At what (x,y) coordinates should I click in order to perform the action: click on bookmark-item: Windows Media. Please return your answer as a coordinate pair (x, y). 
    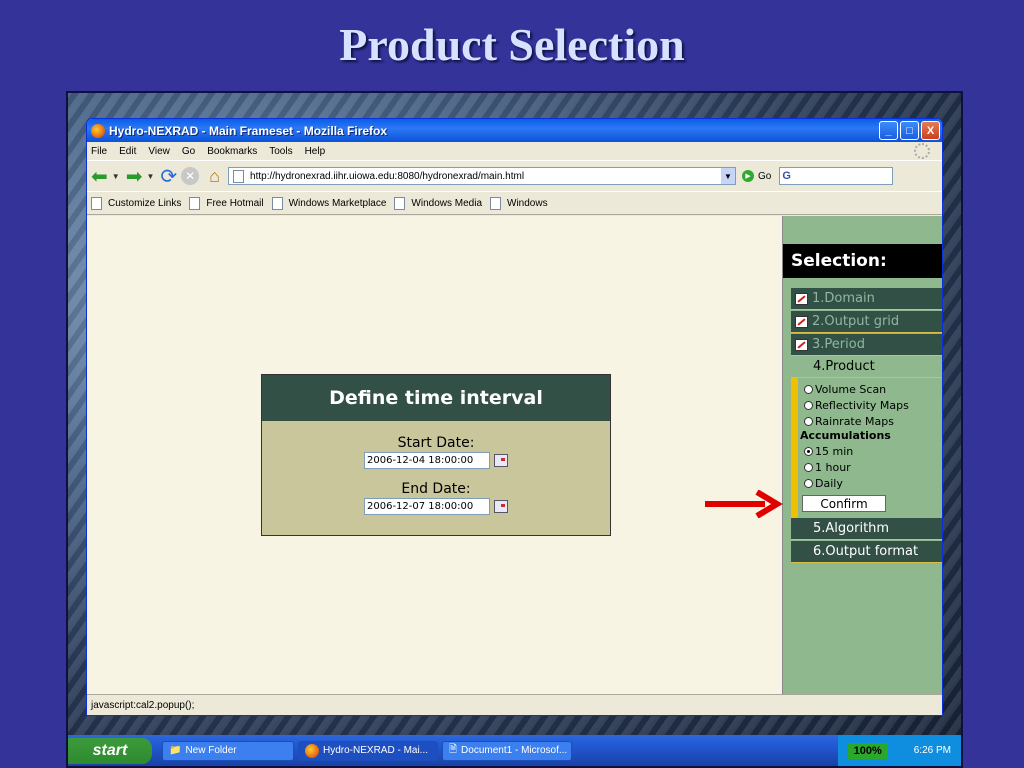
    Looking at the image, I should click on (438, 203).